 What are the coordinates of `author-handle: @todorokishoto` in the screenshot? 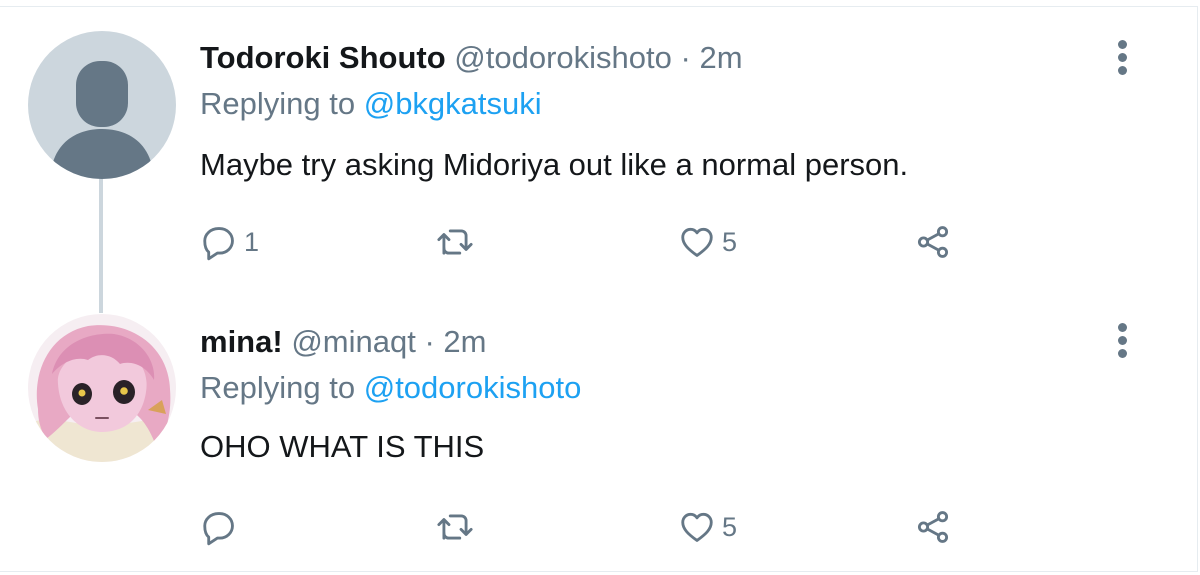 It's located at (563, 57).